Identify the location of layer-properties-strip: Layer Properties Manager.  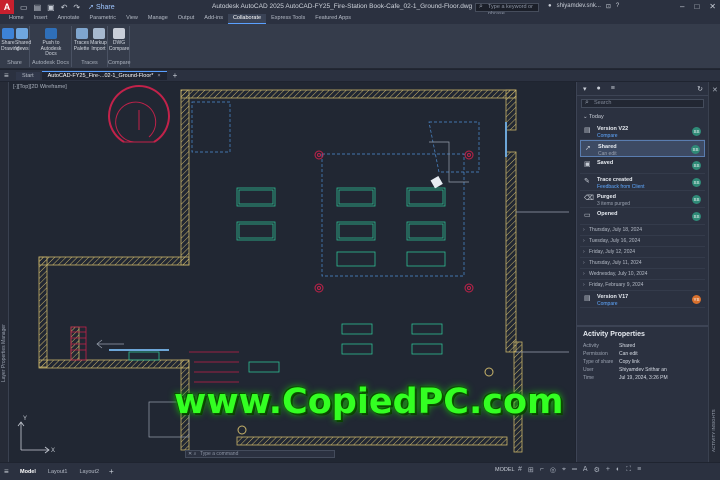
(4, 272).